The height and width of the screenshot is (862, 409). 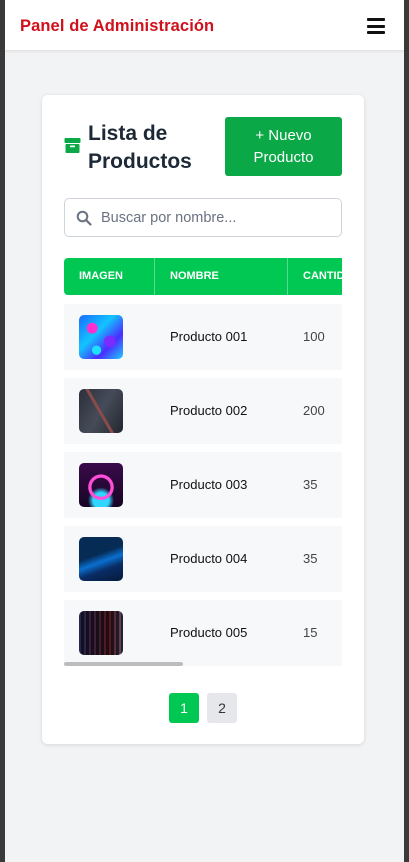 I want to click on brand-title: Panel de Administración, so click(x=117, y=26).